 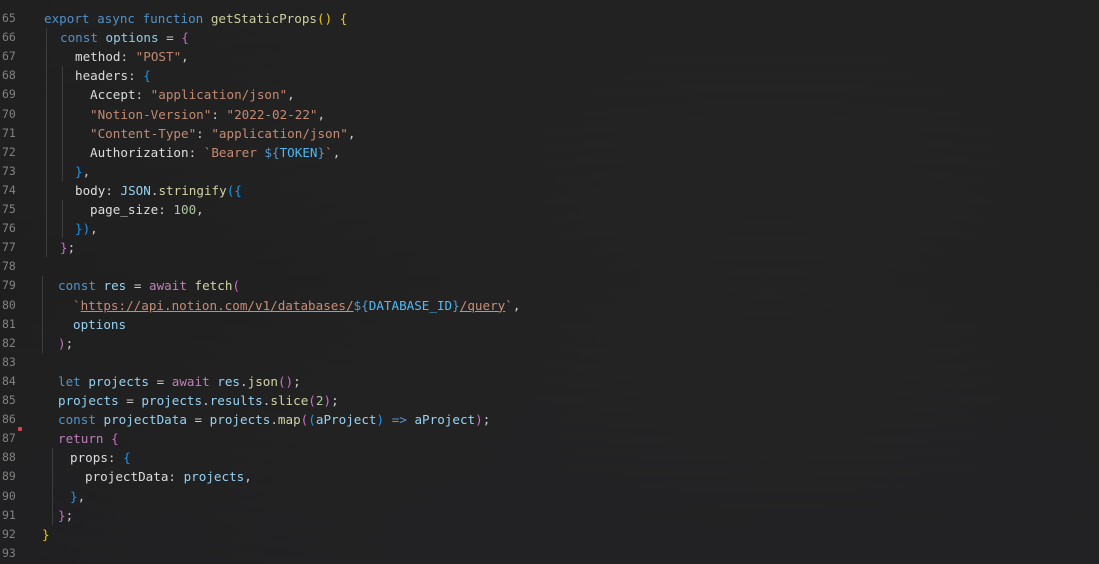 What do you see at coordinates (549, 343) in the screenshot?
I see `code-line: 82);` at bounding box center [549, 343].